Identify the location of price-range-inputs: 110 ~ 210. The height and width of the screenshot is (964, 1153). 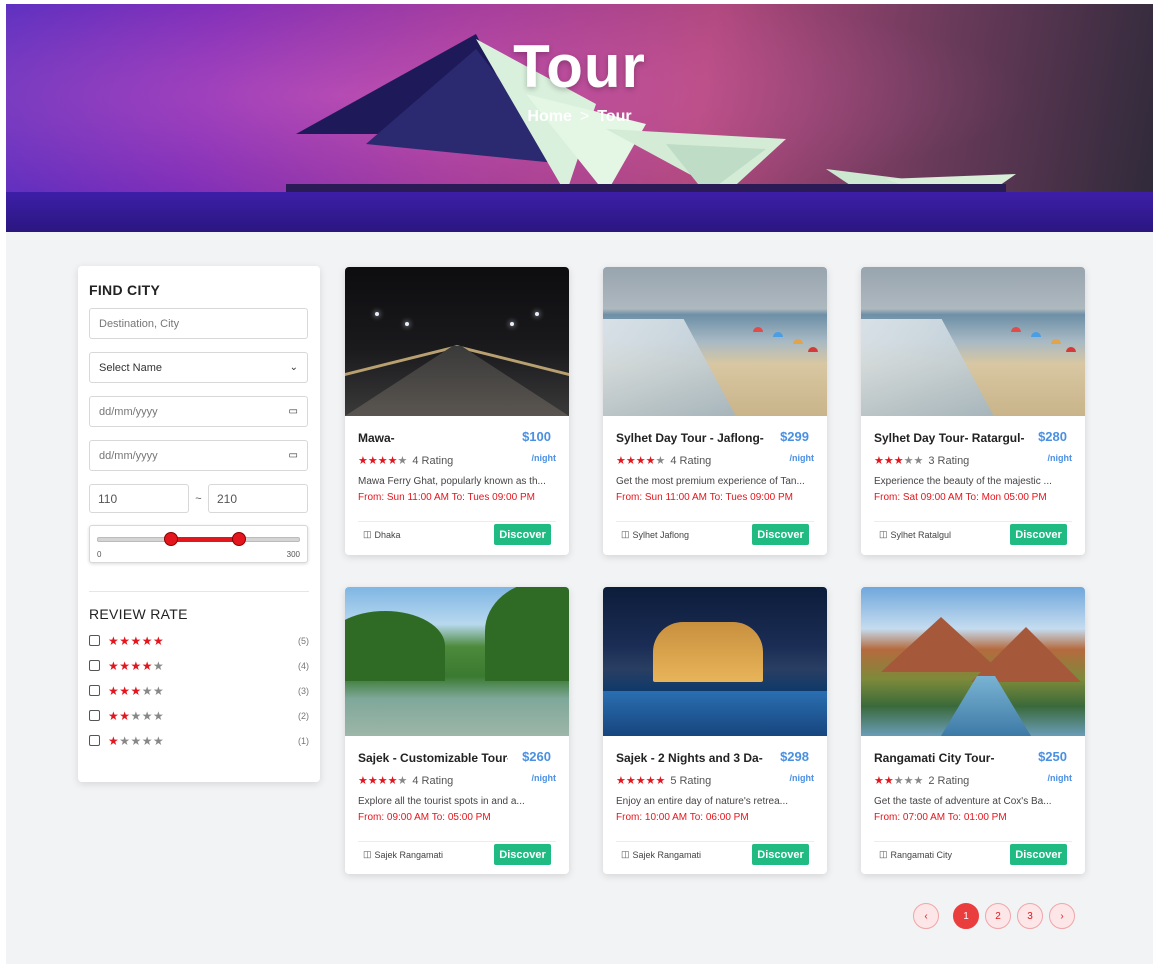
(199, 498).